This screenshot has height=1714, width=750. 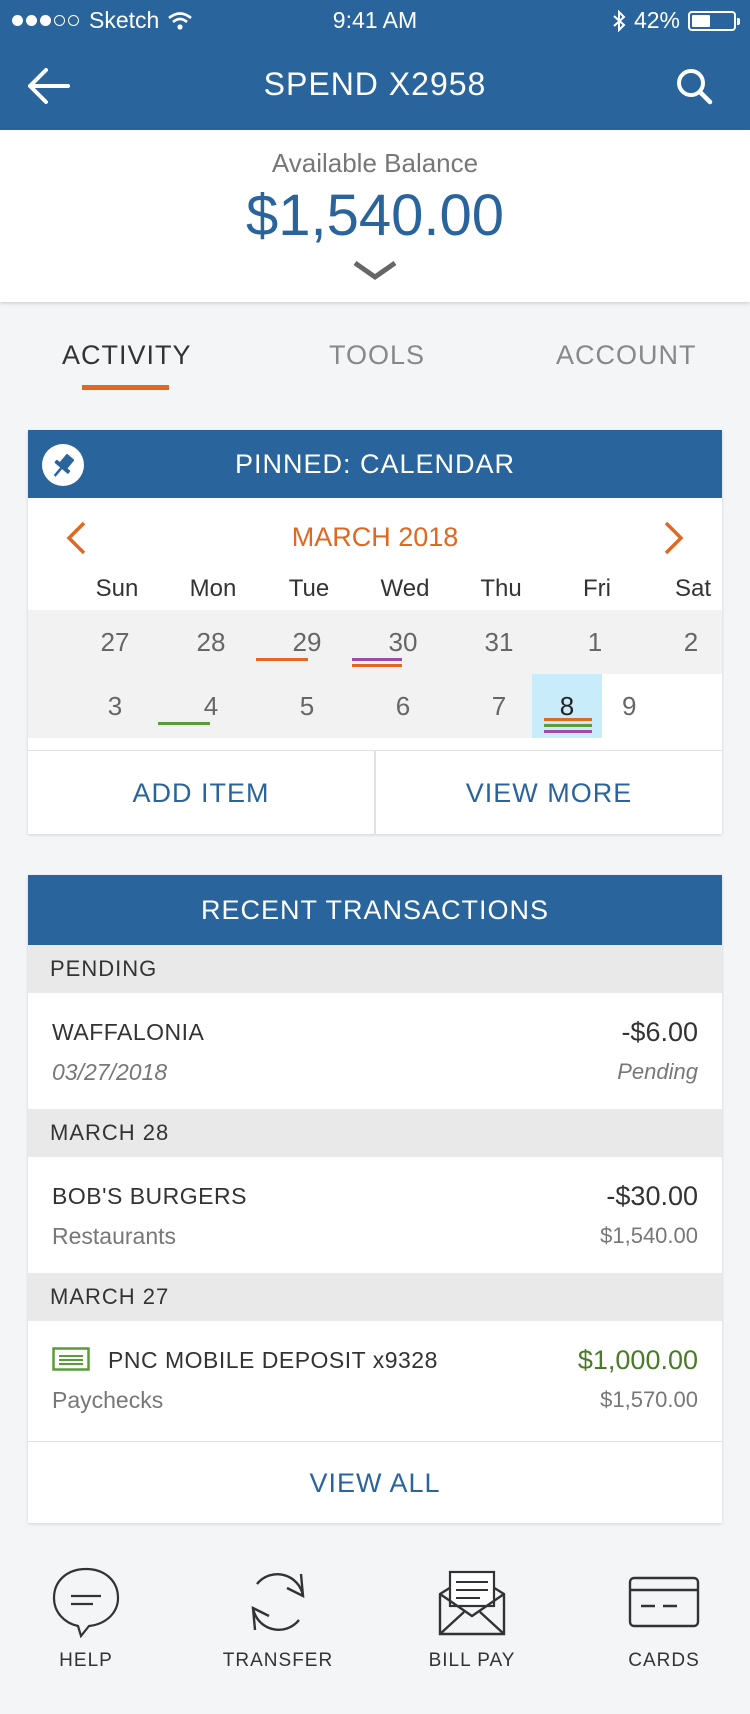 What do you see at coordinates (211, 706) in the screenshot?
I see `calendar-day: 4` at bounding box center [211, 706].